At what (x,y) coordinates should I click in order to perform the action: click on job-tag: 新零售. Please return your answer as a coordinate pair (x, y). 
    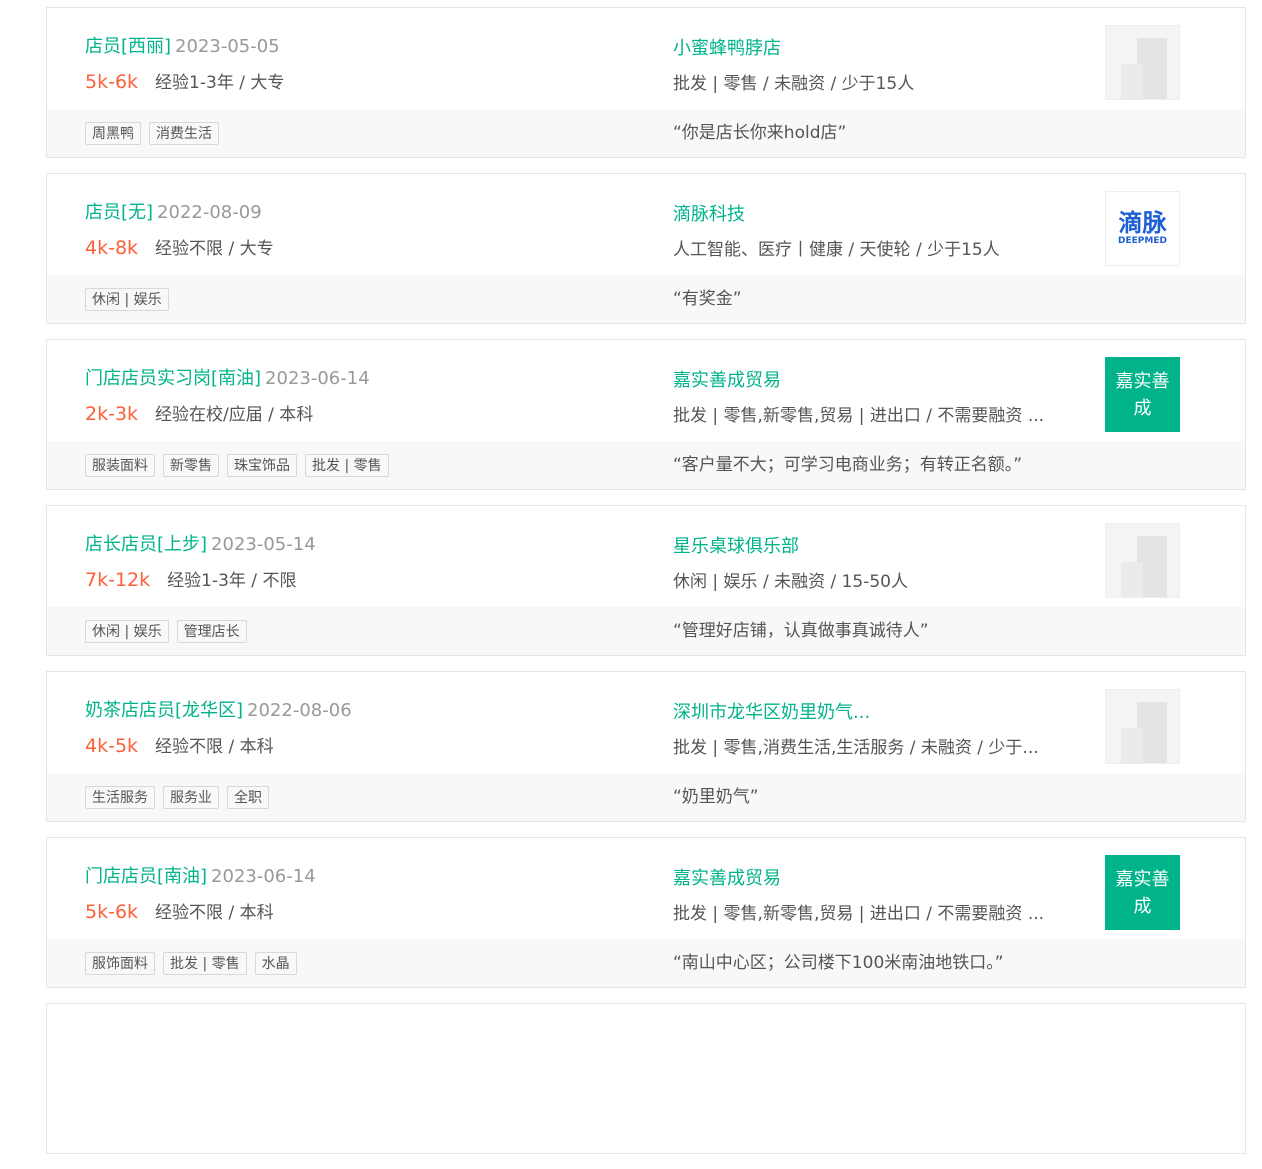
    Looking at the image, I should click on (191, 465).